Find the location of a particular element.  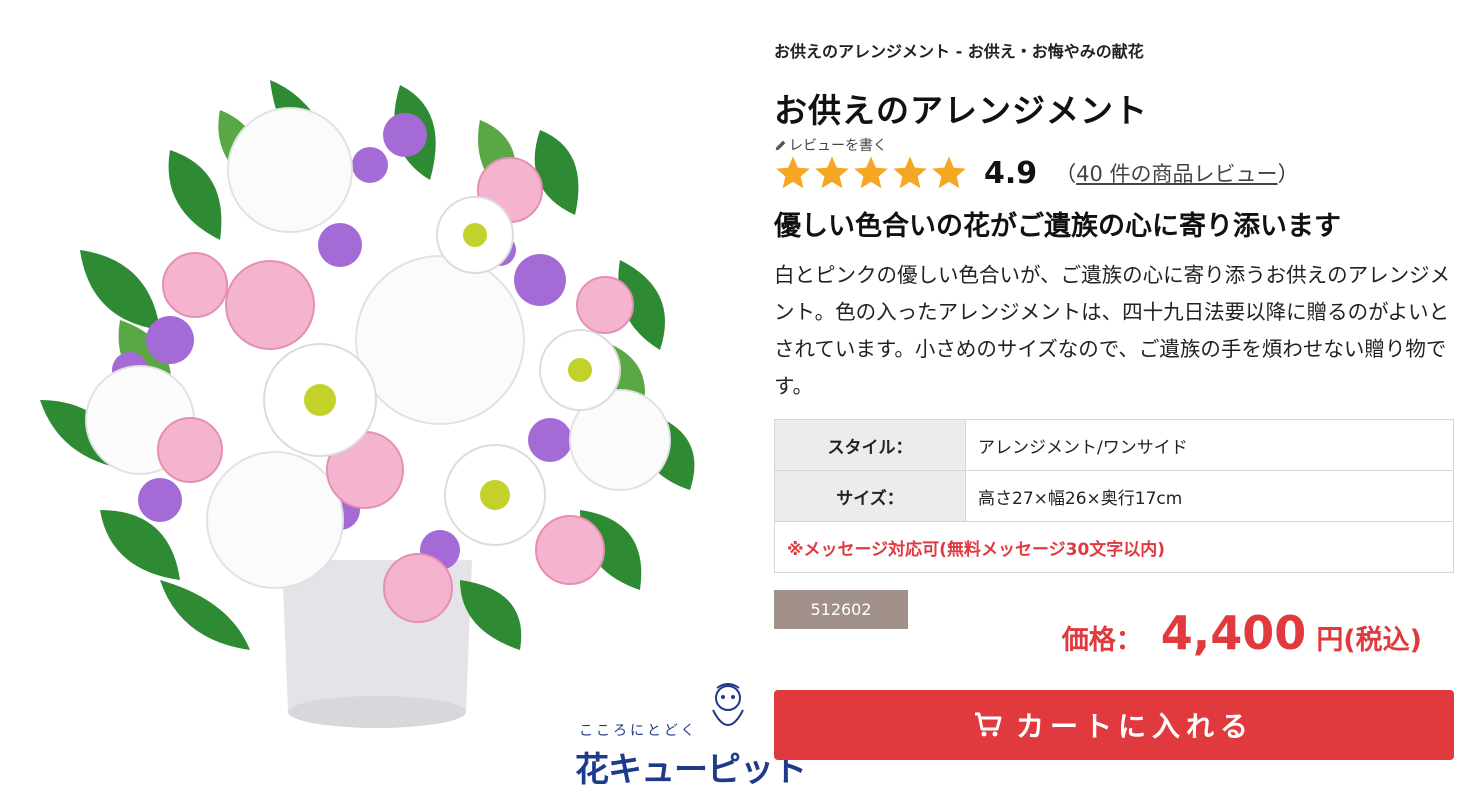

write-review-link: レビューを書く is located at coordinates (830, 145).